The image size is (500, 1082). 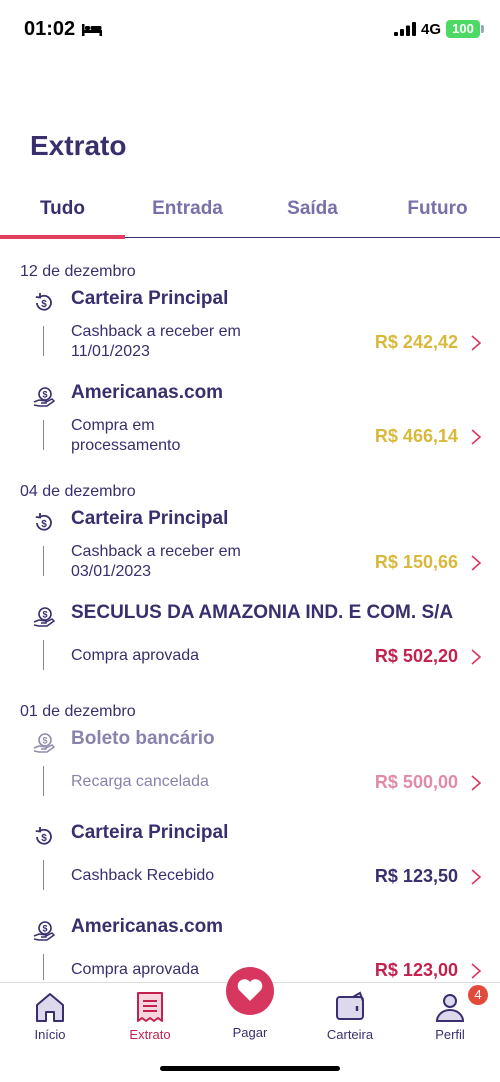 I want to click on tab-futuro: Futuro, so click(x=437, y=213).